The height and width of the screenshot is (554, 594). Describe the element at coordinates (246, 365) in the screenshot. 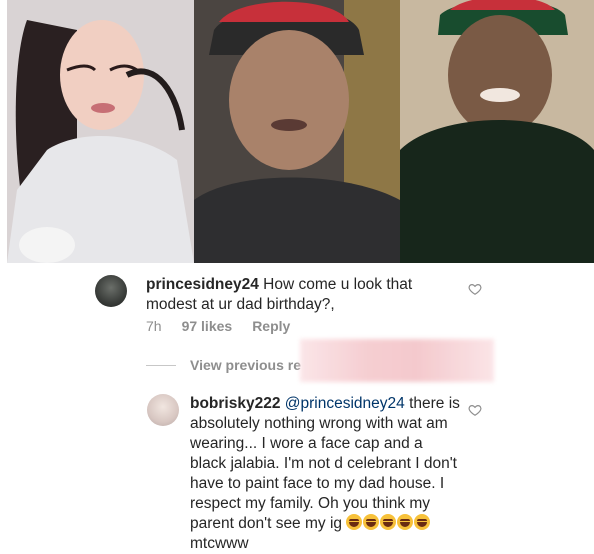

I see `view-previous-label: View previous re` at that location.